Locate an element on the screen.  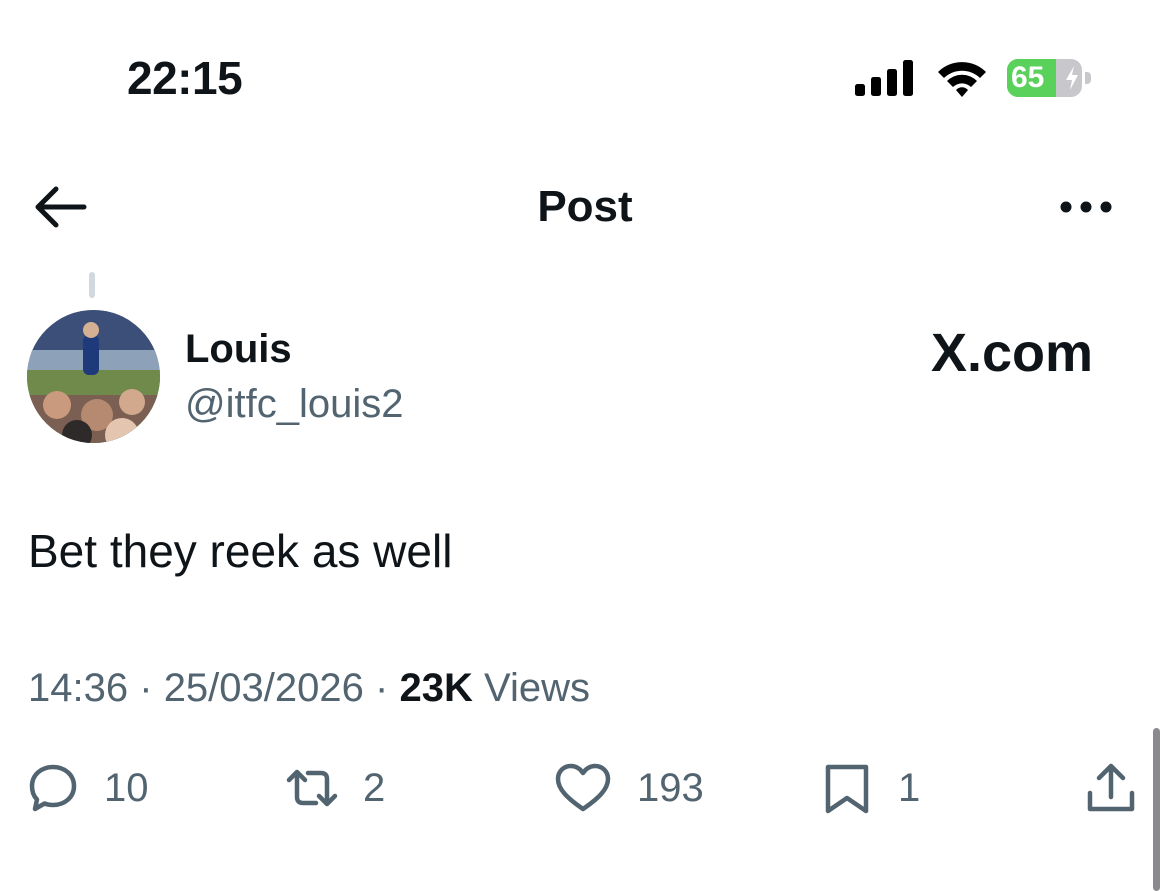
reply-count: 10 is located at coordinates (126, 787).